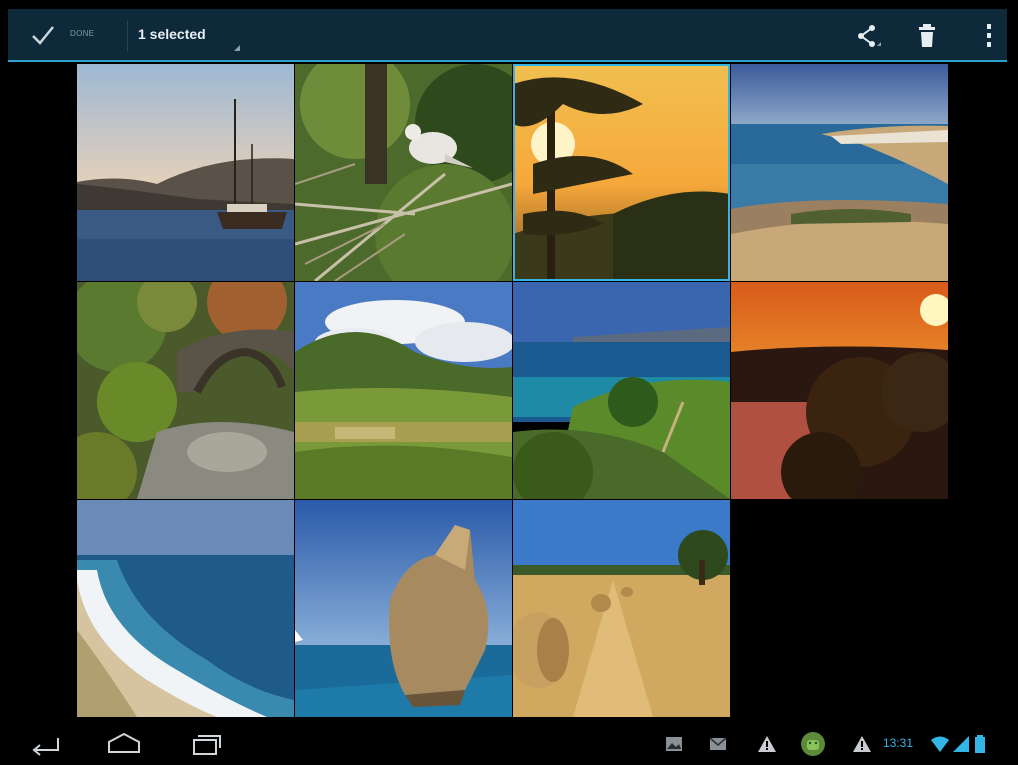  I want to click on orange-sunset-trees-photo, so click(839, 390).